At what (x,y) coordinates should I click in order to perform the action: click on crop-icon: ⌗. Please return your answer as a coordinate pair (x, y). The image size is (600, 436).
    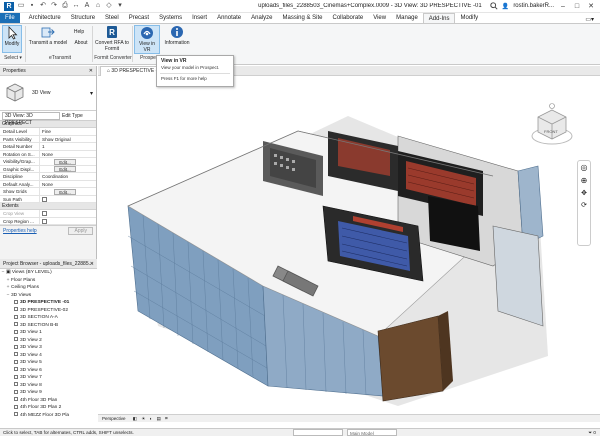
    Looking at the image, I should click on (166, 418).